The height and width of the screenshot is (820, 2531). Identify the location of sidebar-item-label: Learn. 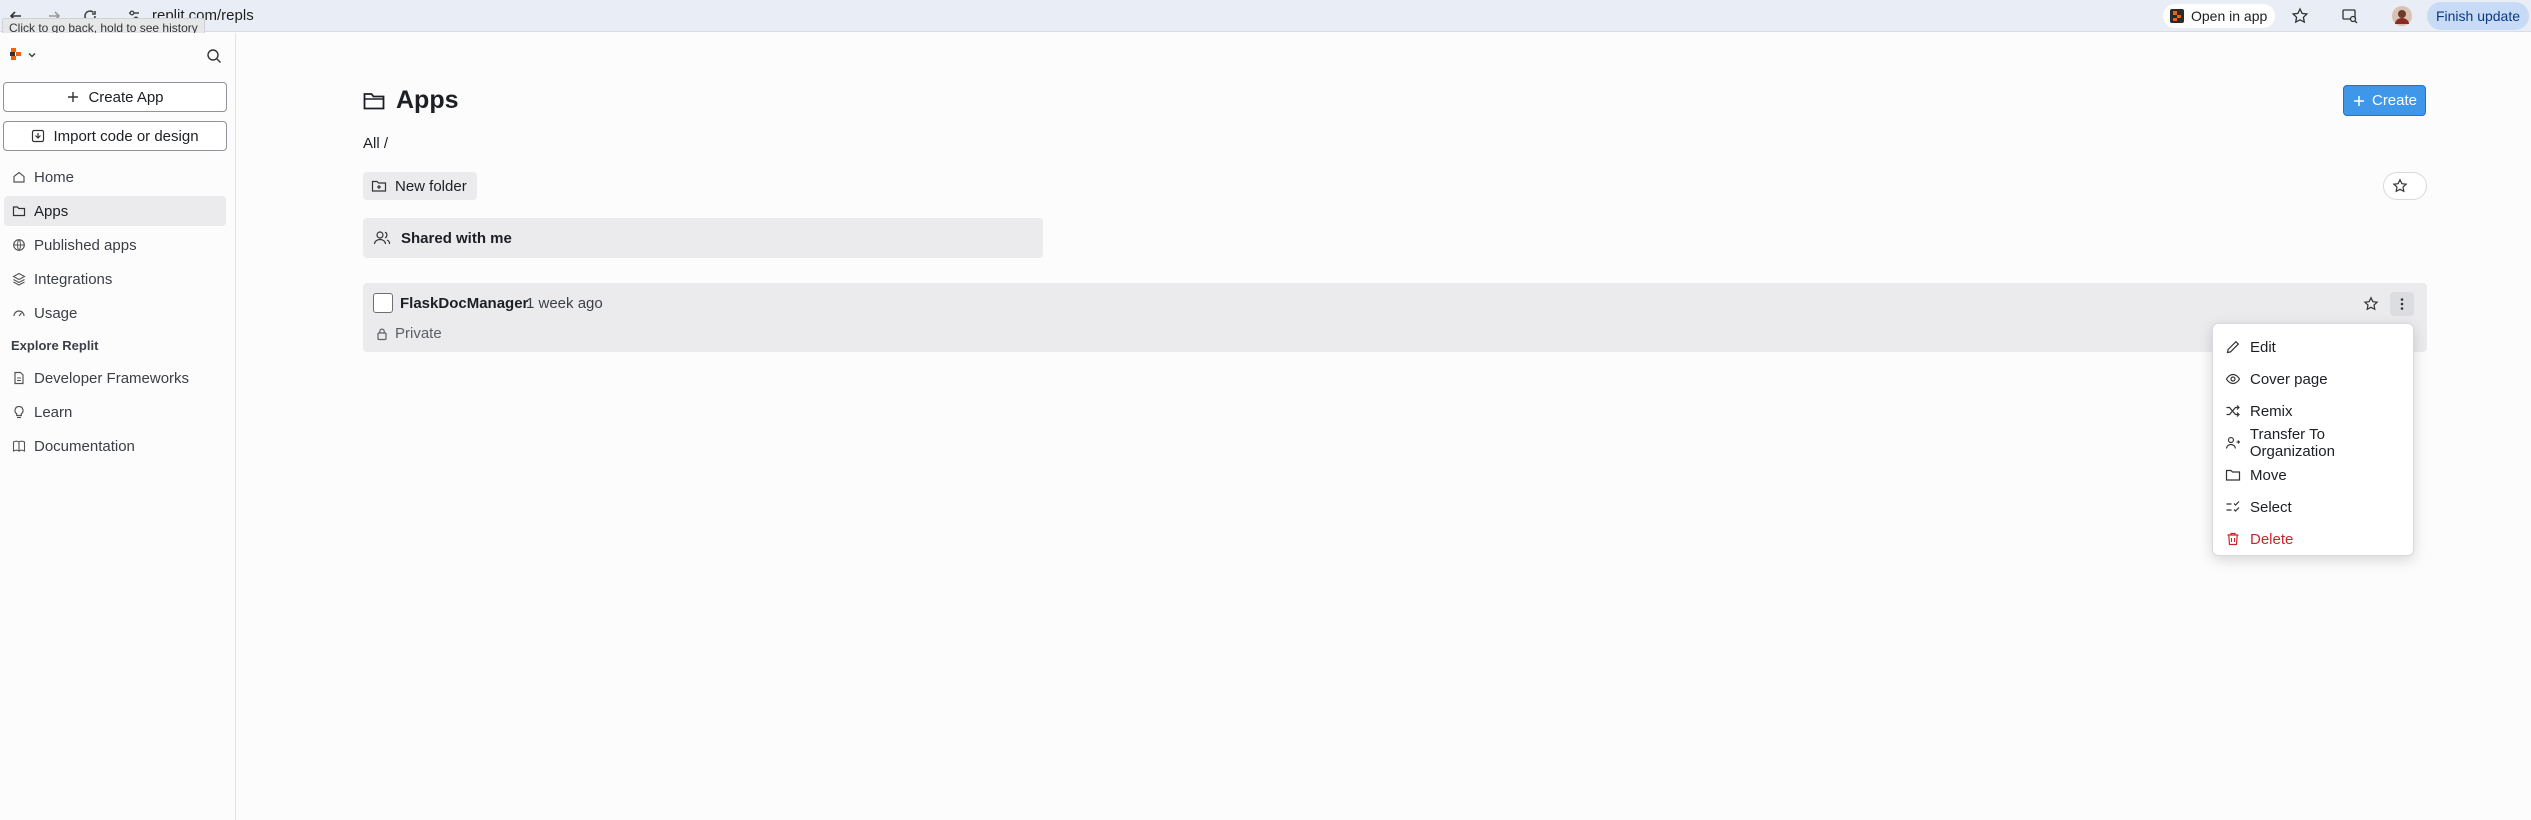
(53, 412).